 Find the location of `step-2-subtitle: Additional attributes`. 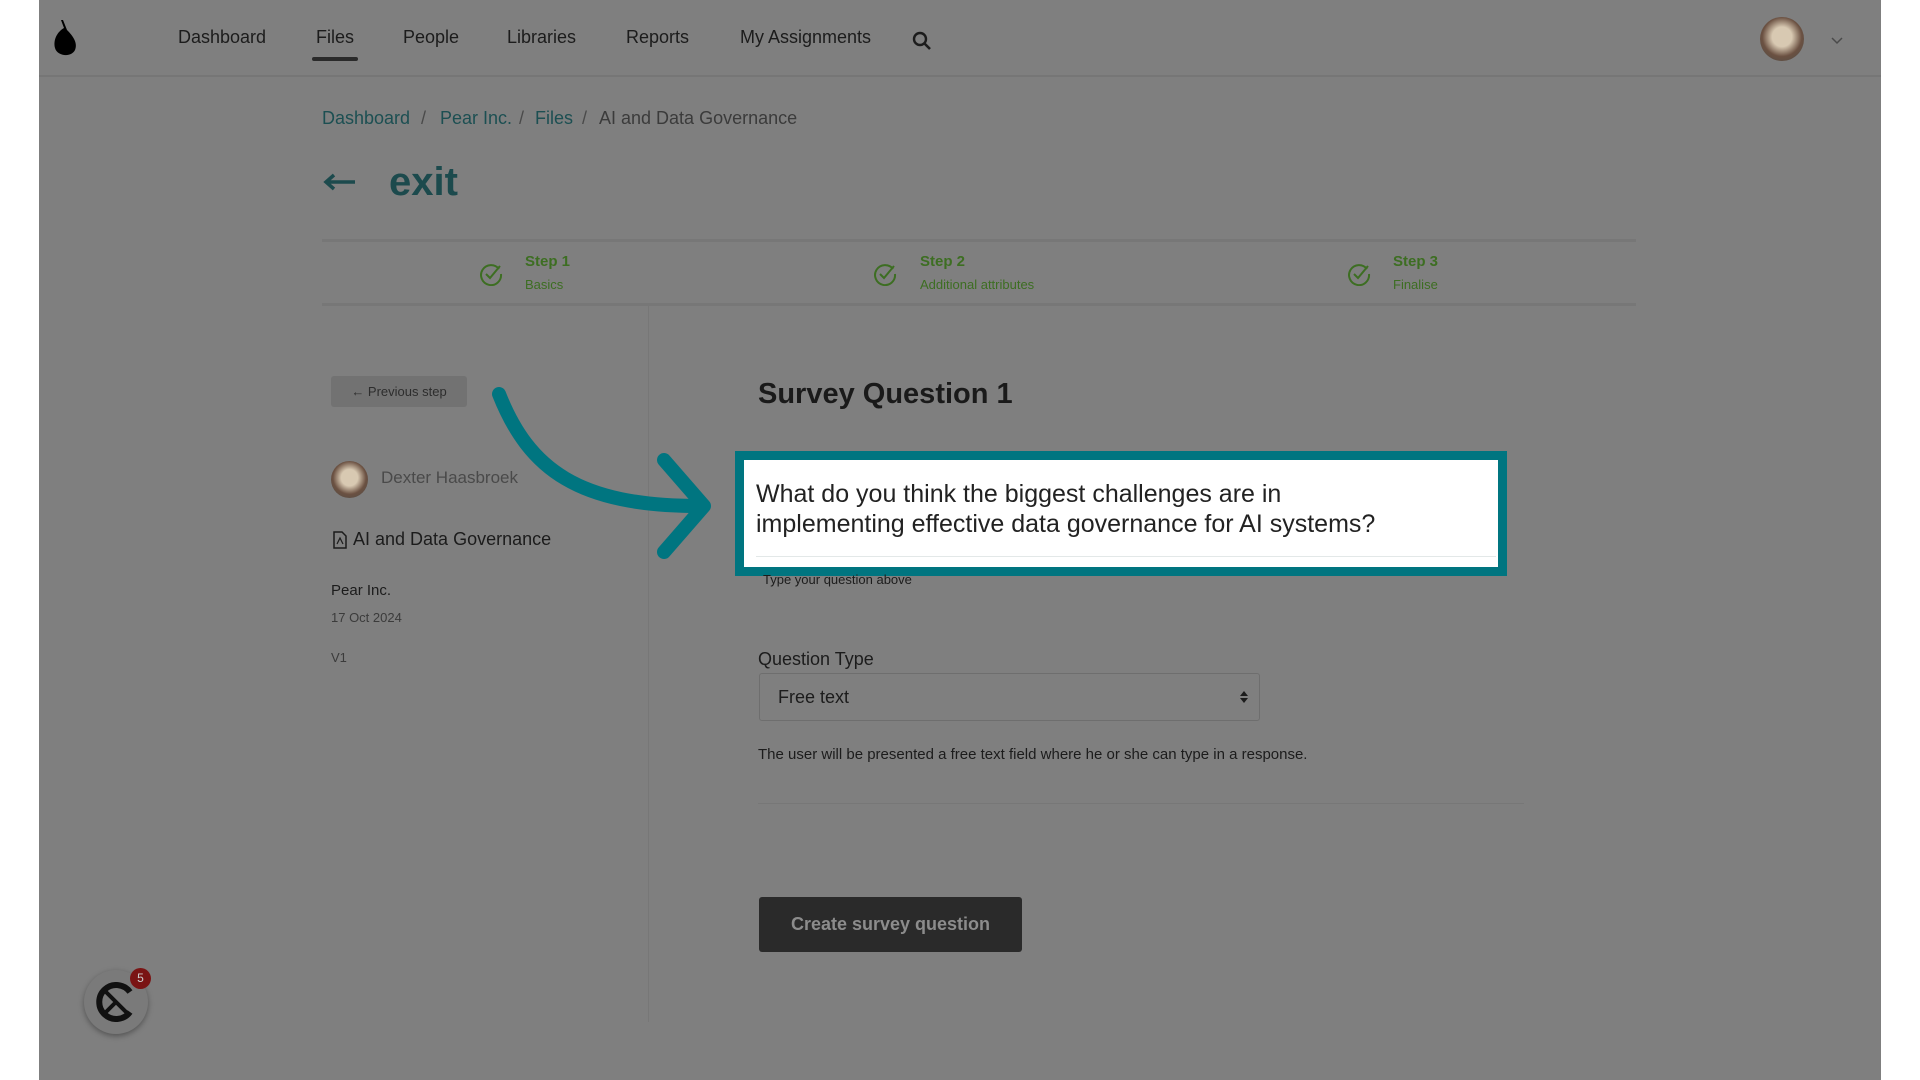

step-2-subtitle: Additional attributes is located at coordinates (977, 284).